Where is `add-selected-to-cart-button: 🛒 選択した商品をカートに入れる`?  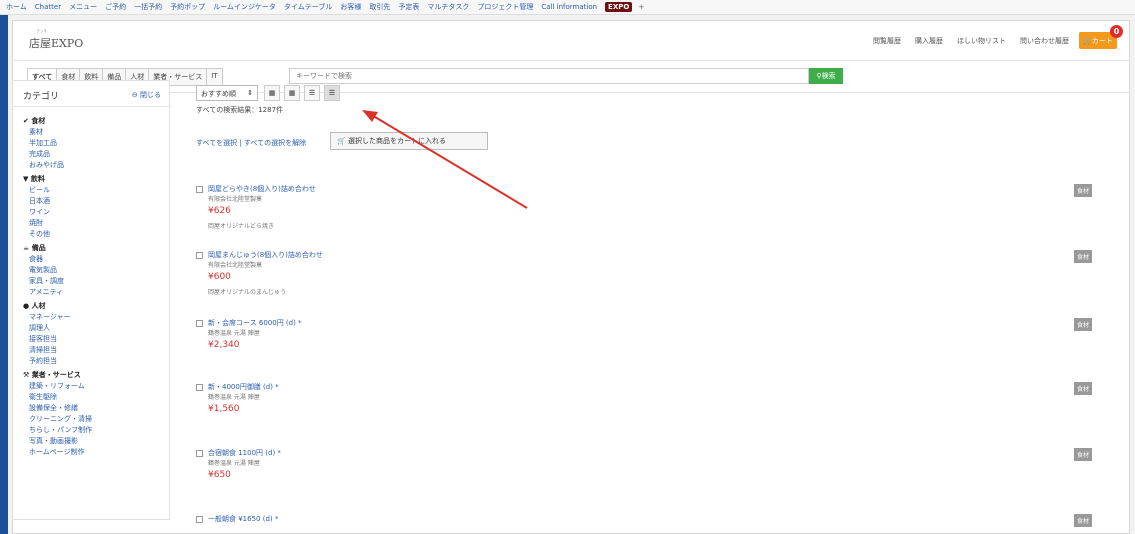 add-selected-to-cart-button: 🛒 選択した商品をカートに入れる is located at coordinates (409, 141).